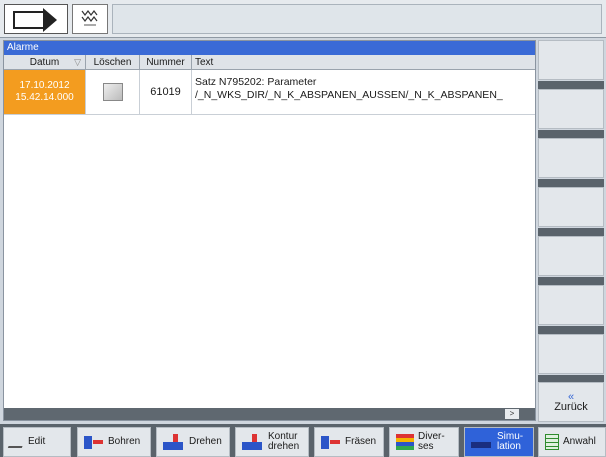 This screenshot has height=457, width=606. I want to click on delete-criterion-icon, so click(112, 92).